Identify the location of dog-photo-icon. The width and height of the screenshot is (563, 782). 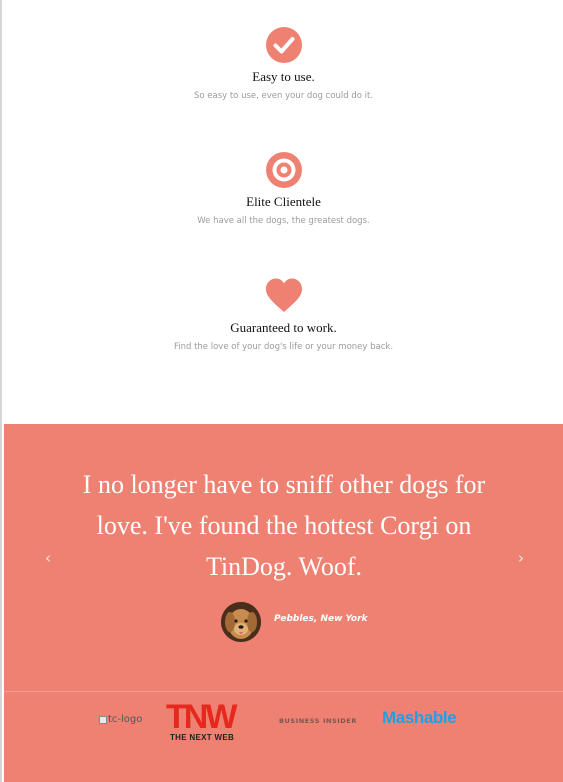
(241, 622).